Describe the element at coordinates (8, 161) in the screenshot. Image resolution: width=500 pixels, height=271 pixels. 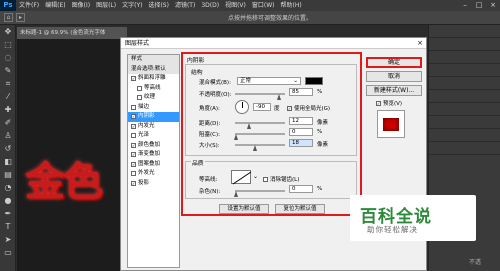
I see `eraser-icon: ◧` at that location.